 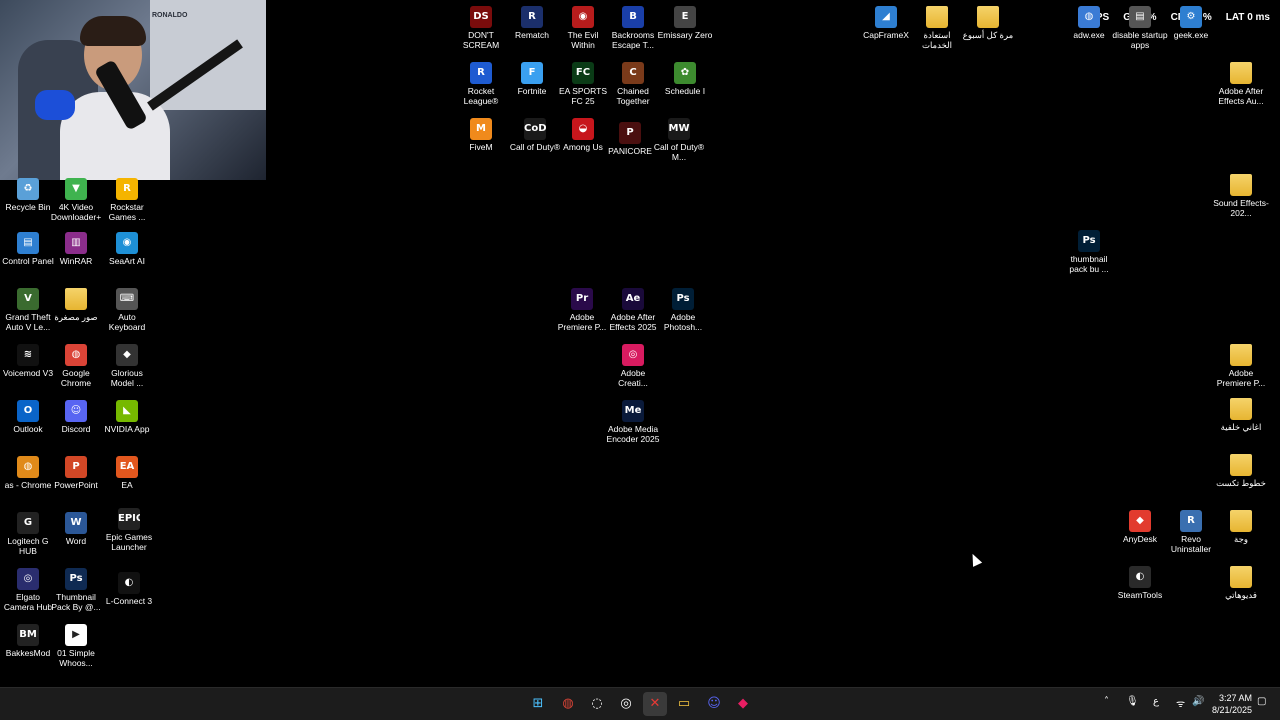 I want to click on desktop-icon-fc25: FC EA SPORTS FC 25, so click(x=583, y=84).